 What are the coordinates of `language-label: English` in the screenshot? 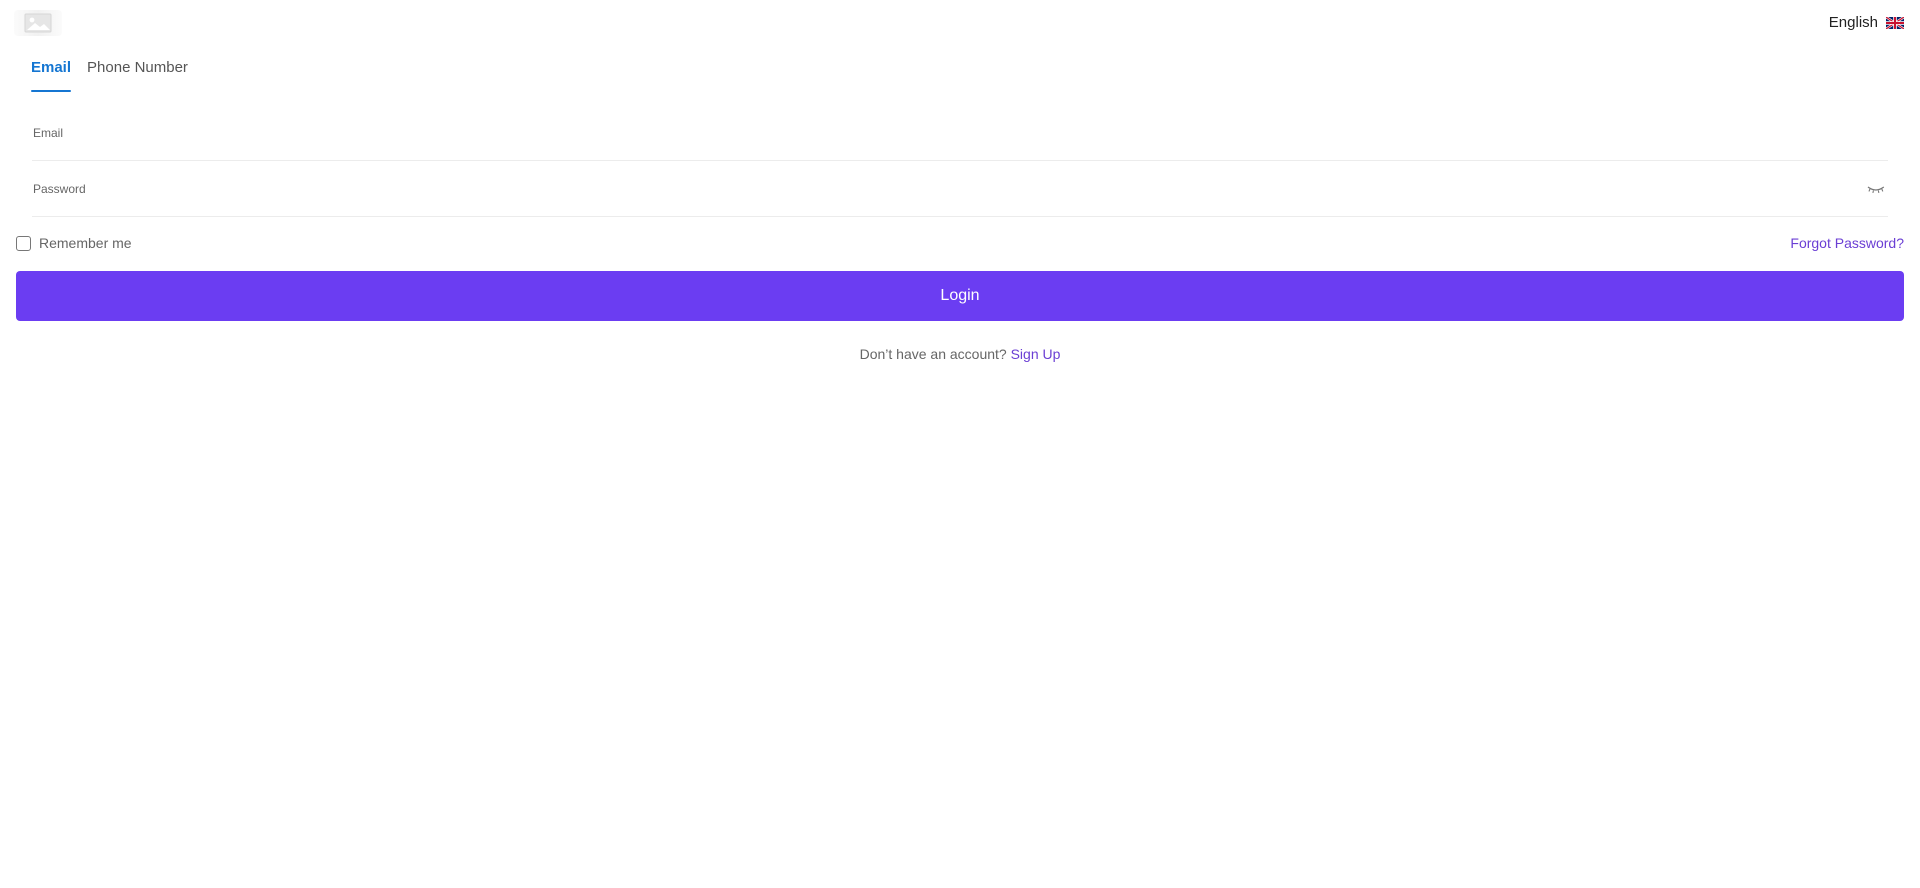 It's located at (1853, 22).